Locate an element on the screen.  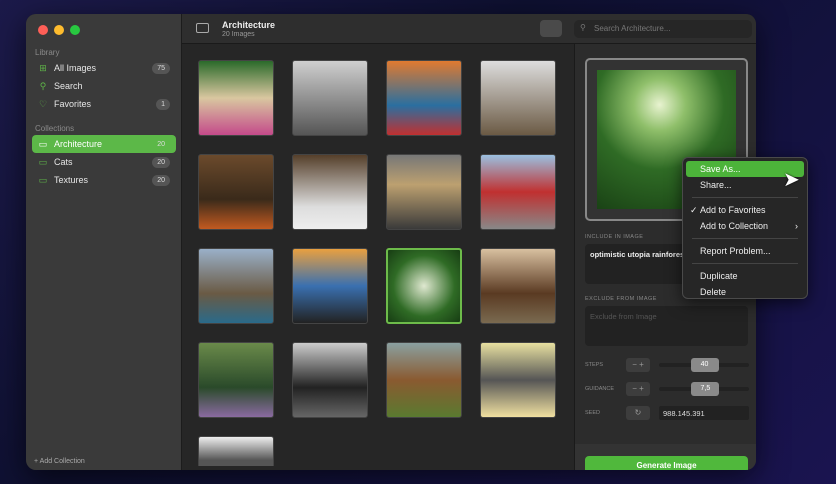
menu-item-add-to-collection: Add to Collection › is located at coordinates (745, 226).